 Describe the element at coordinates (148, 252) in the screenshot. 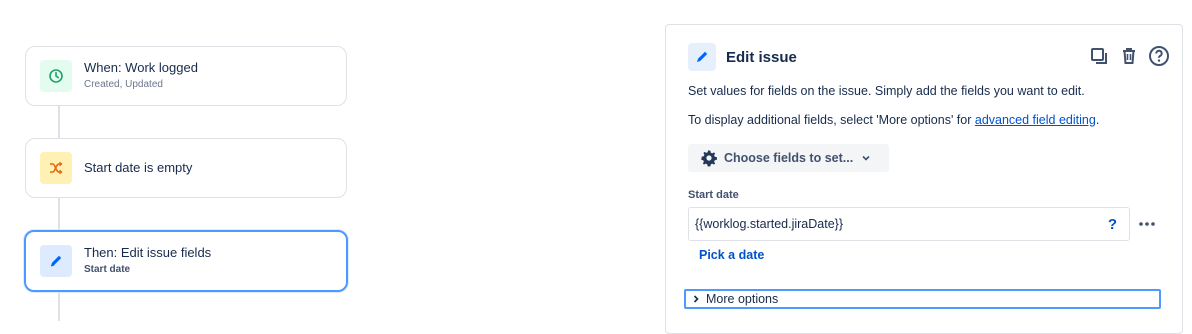

I see `action-title: Then: Edit issue fields` at that location.